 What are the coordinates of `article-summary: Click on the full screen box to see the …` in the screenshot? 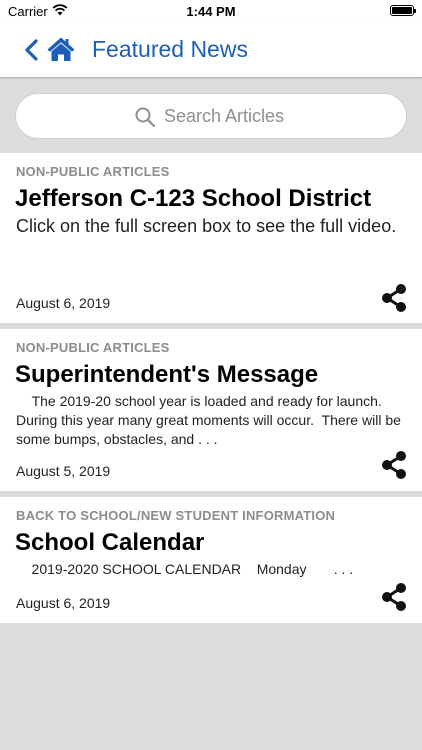 It's located at (206, 226).